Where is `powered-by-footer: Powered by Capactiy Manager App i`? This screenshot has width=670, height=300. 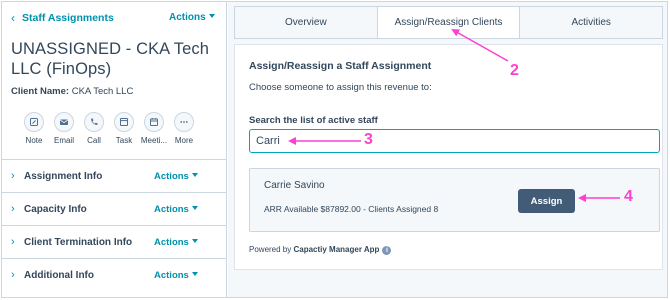
powered-by-footer: Powered by Capactiy Manager App i is located at coordinates (320, 250).